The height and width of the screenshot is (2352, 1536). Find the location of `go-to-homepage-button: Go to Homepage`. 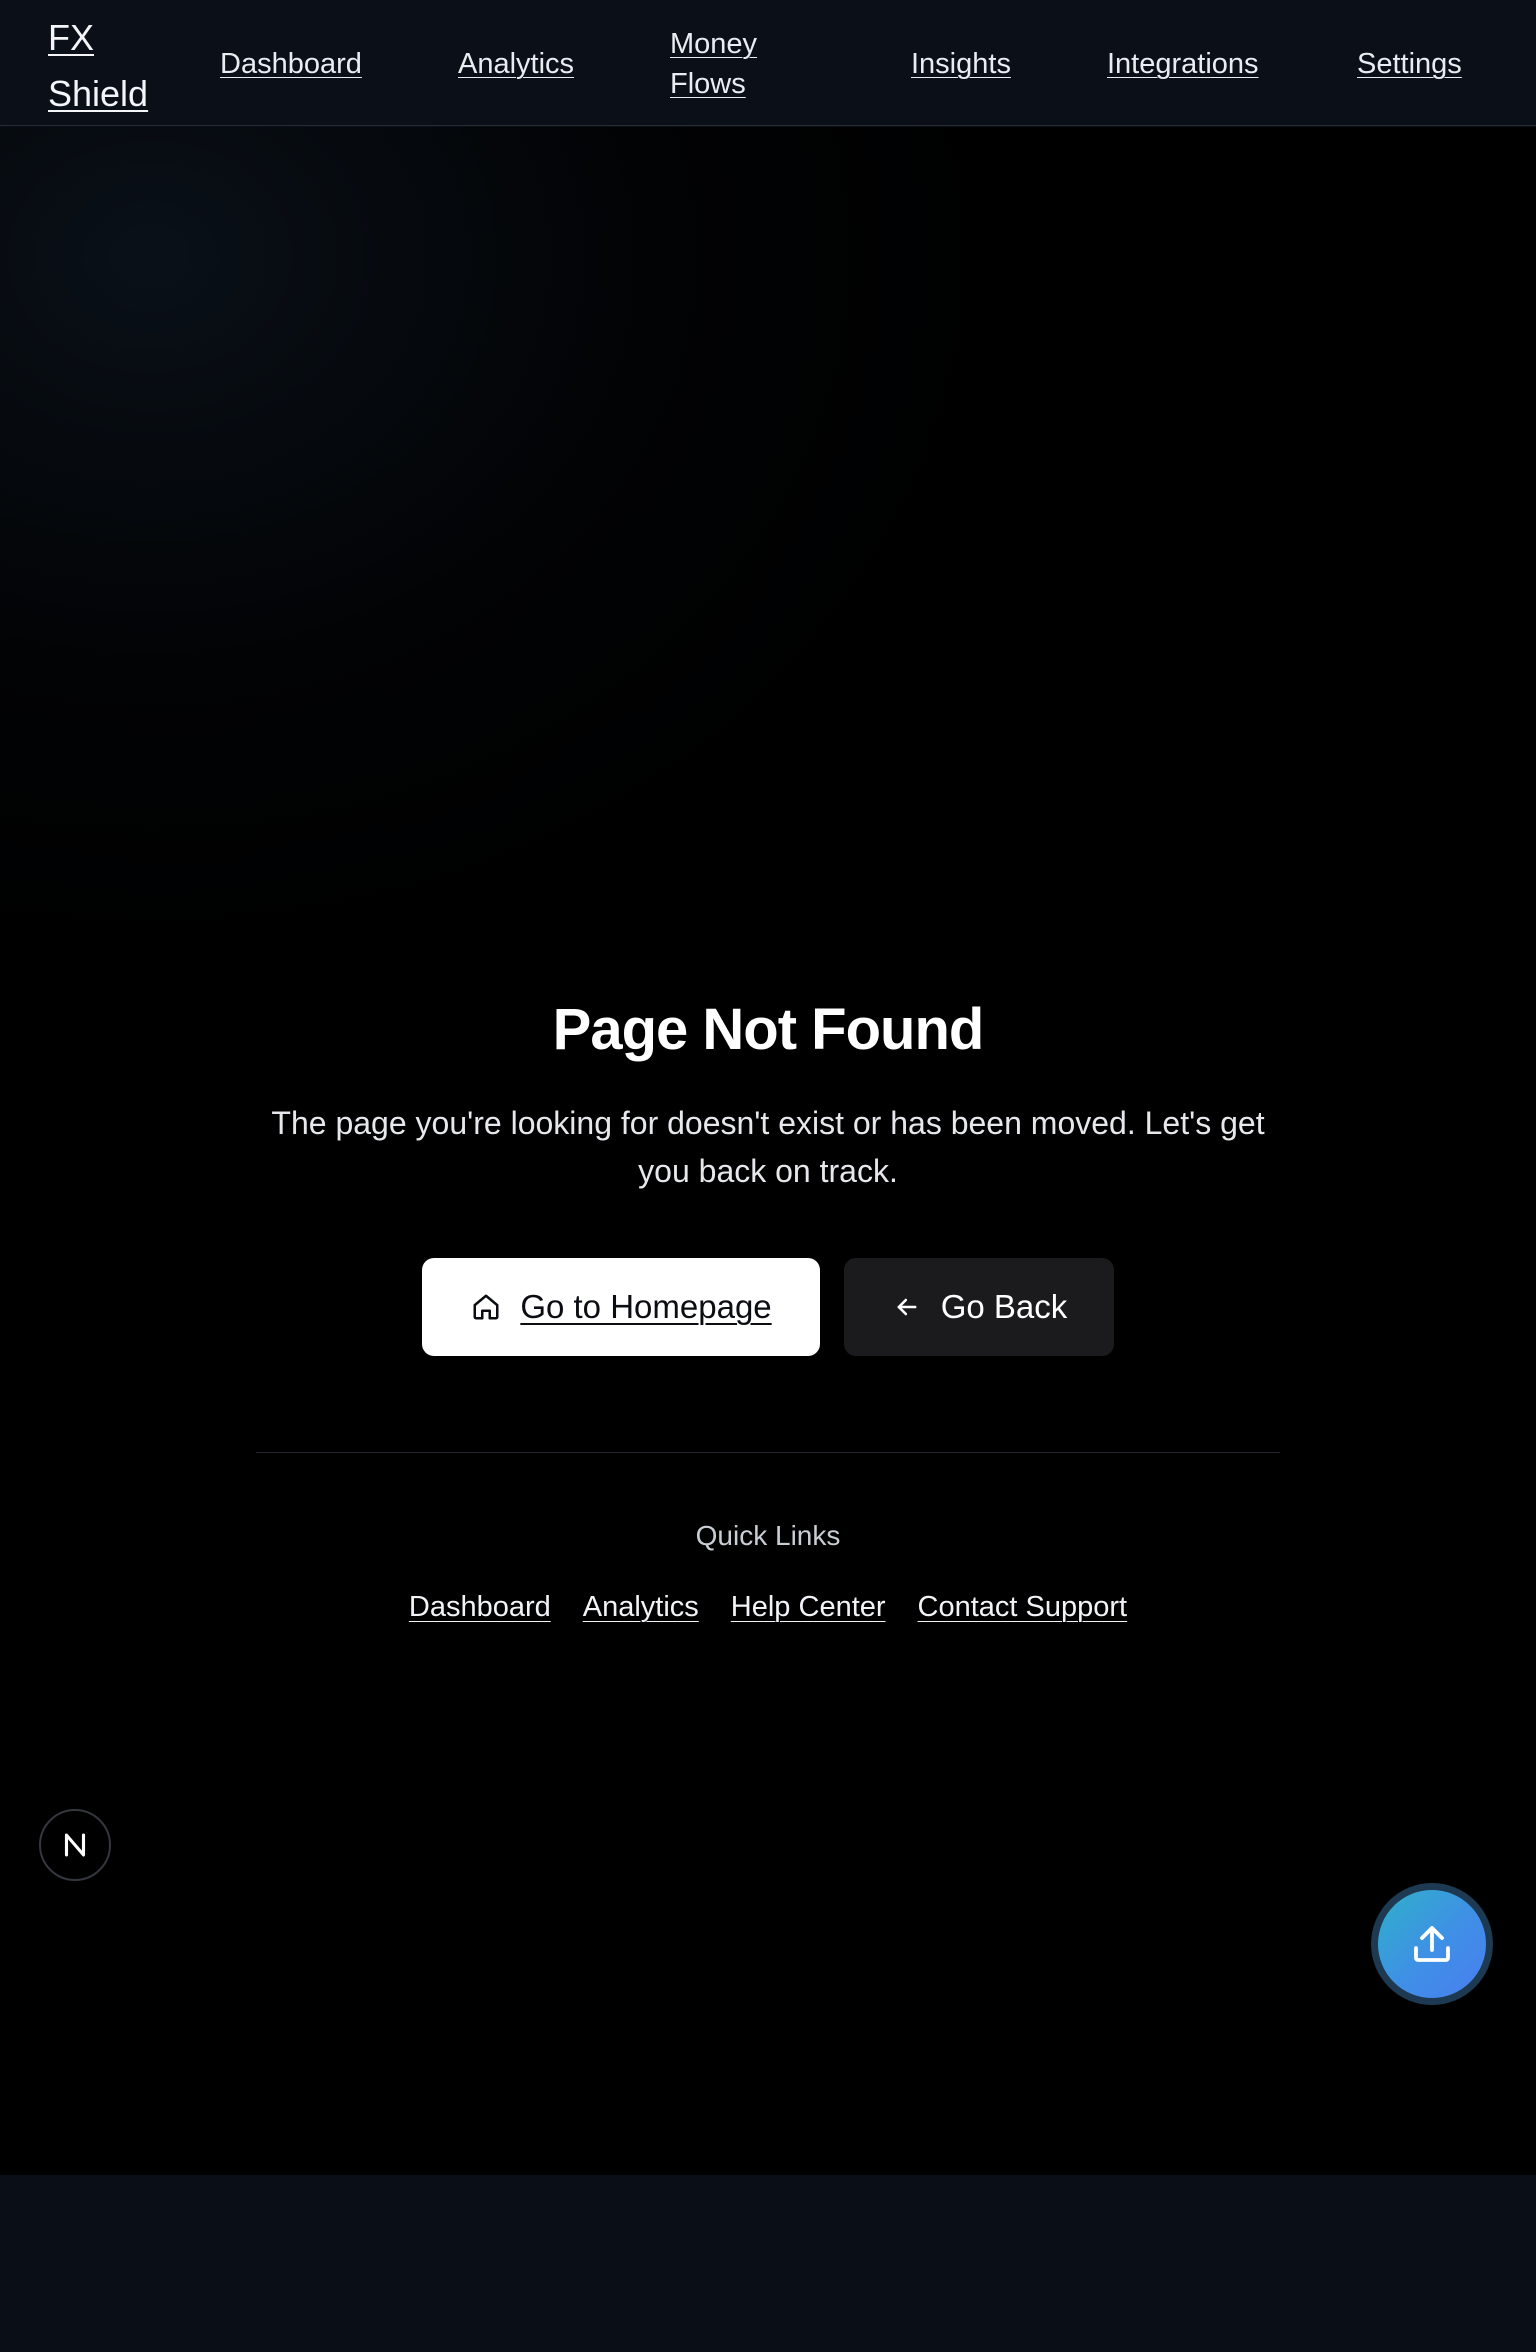

go-to-homepage-button: Go to Homepage is located at coordinates (621, 1307).